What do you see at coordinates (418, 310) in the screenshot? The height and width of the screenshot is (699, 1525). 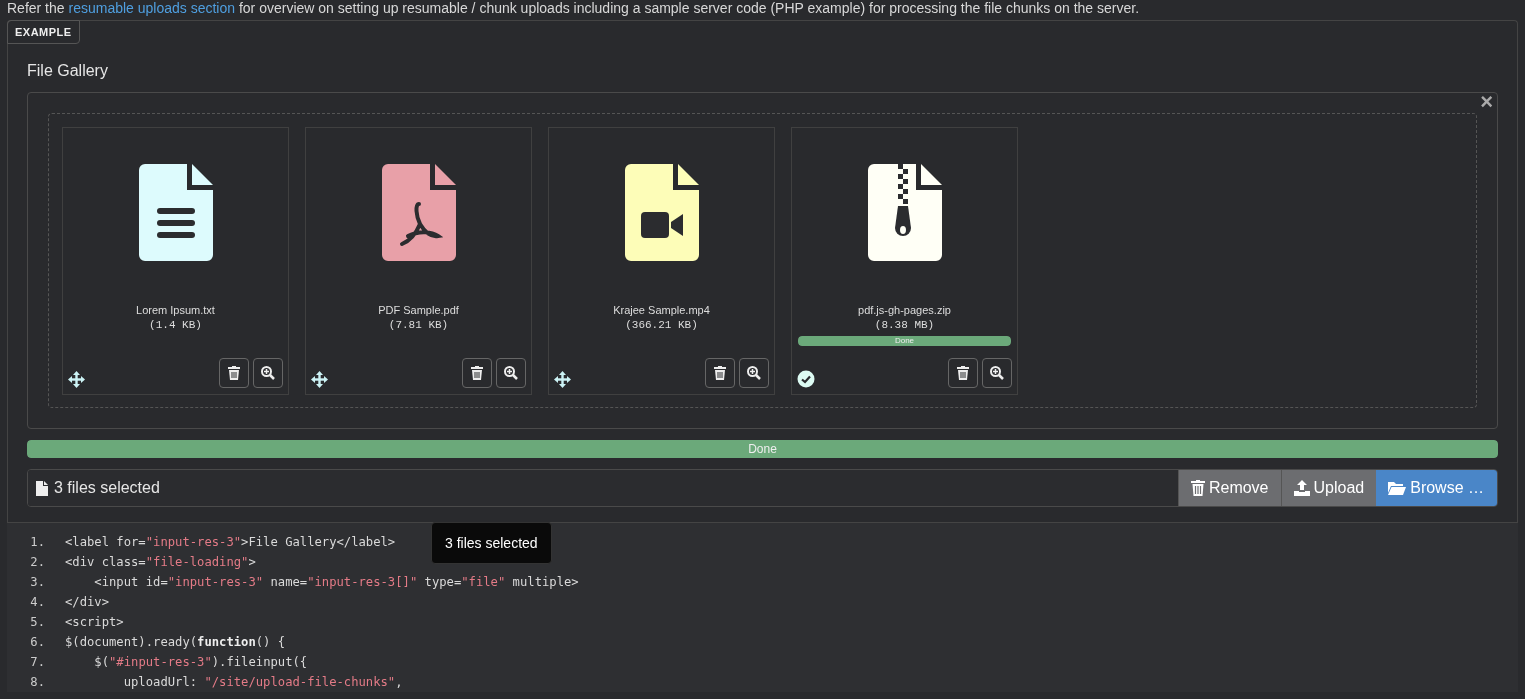 I see `file-name: PDF Sample.pdf` at bounding box center [418, 310].